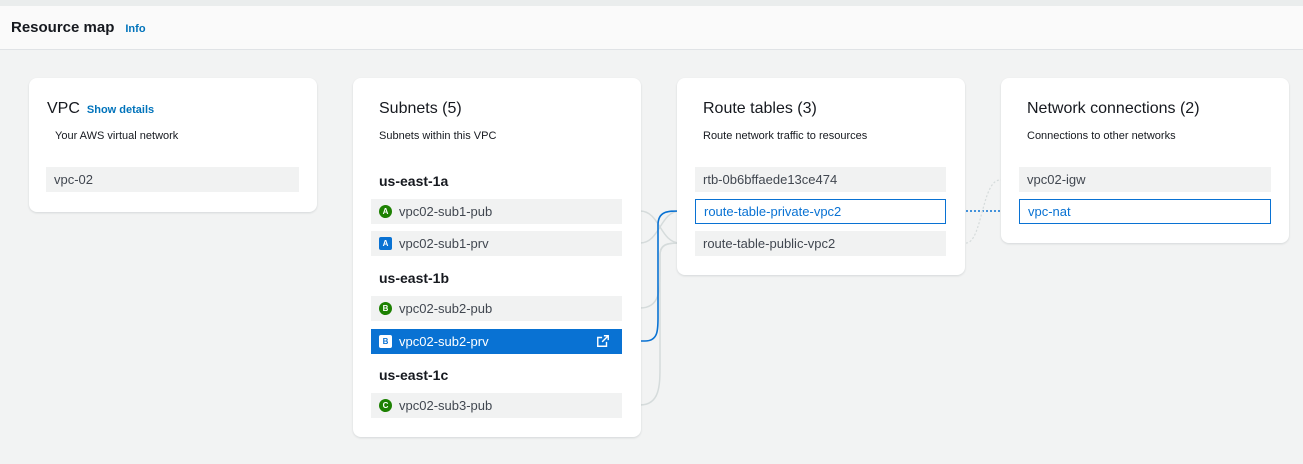  What do you see at coordinates (385, 211) in the screenshot?
I see `public-subnet-badge-icon: A` at bounding box center [385, 211].